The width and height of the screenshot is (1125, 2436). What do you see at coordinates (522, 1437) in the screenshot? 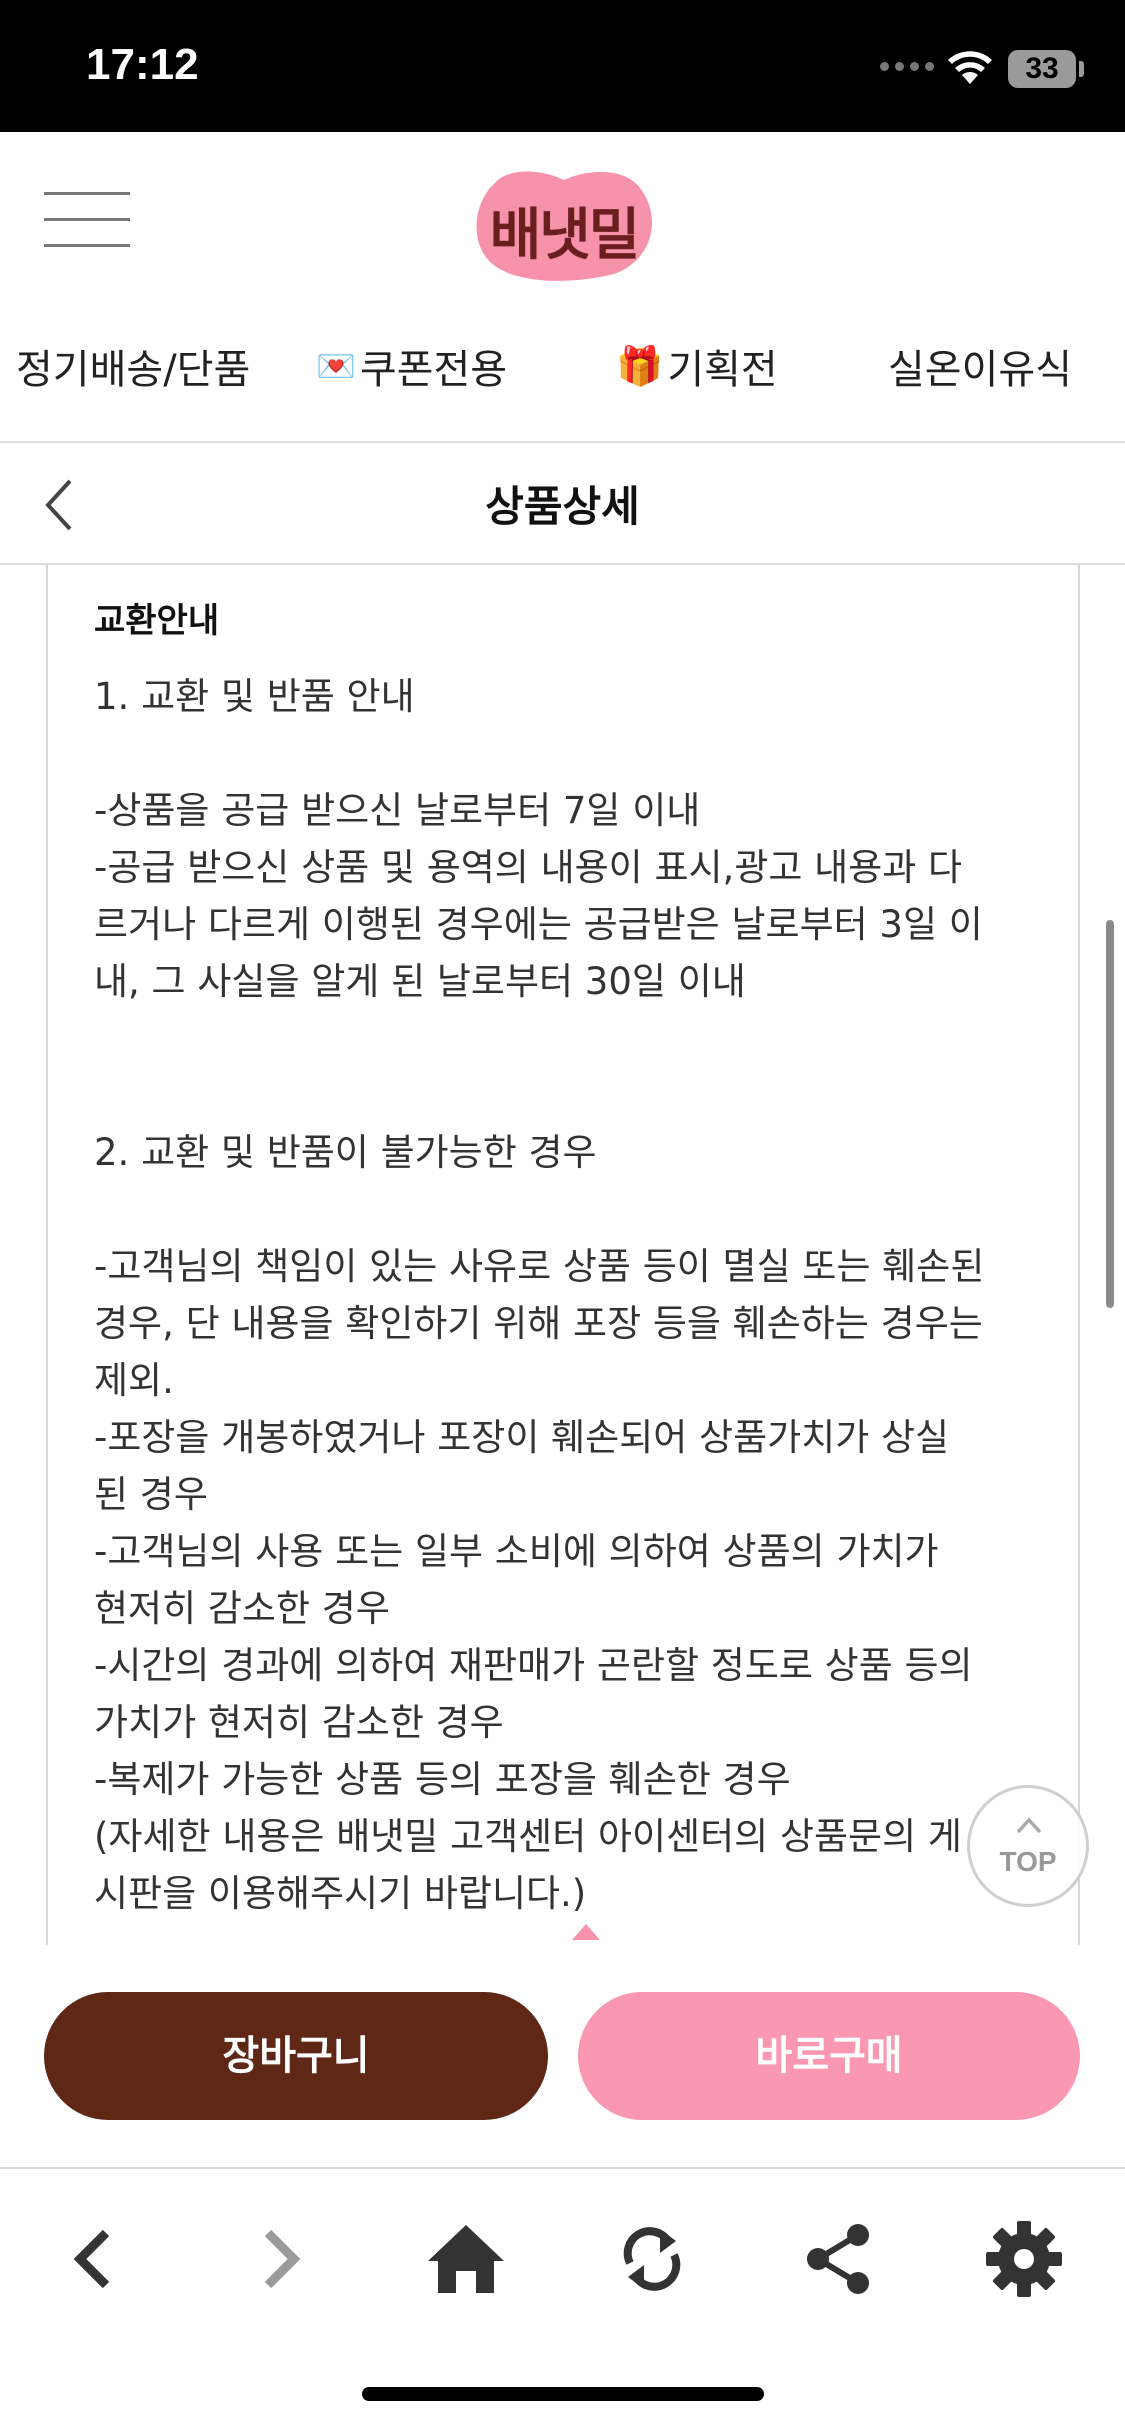
I see `info-line: -포장을 개봉하였거나 포장이 훼손되어 상품가치가 상실` at bounding box center [522, 1437].